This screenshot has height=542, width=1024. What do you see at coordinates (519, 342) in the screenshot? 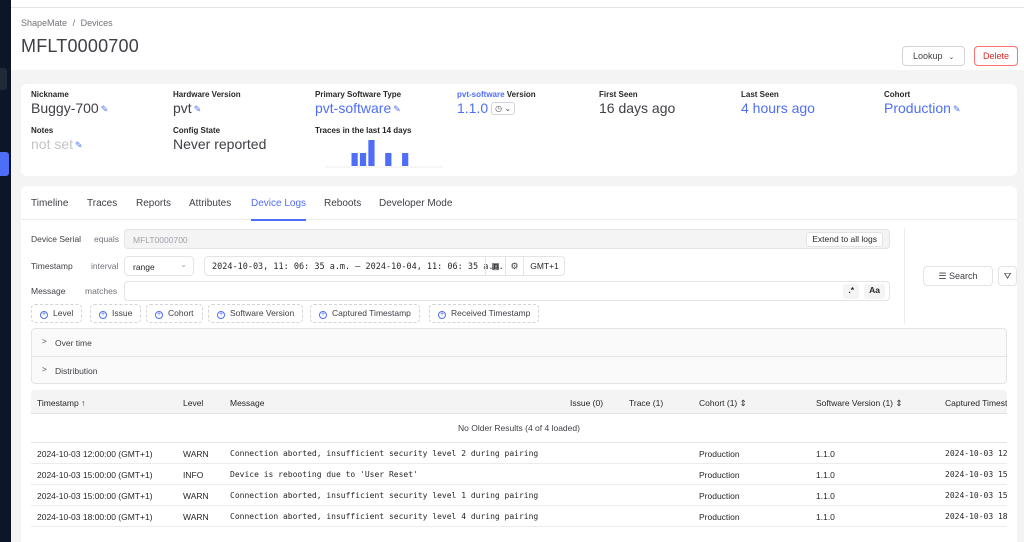
I see `accordion-over-time: > Over time` at bounding box center [519, 342].